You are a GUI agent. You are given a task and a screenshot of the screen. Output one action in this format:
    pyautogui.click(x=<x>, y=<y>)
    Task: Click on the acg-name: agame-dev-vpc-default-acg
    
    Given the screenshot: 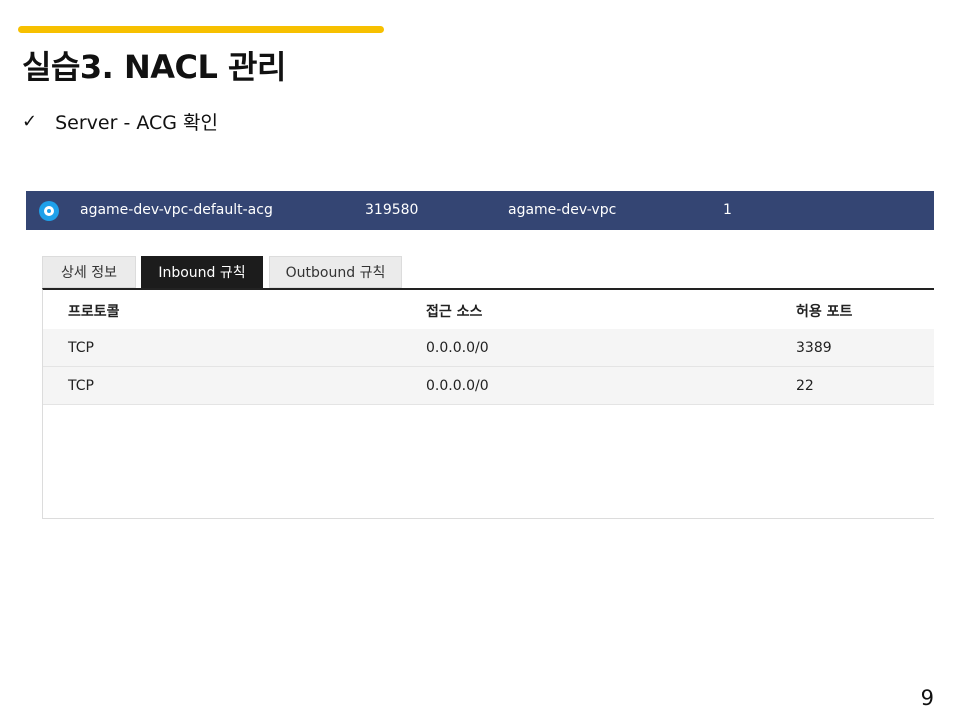 What is the action you would take?
    pyautogui.click(x=176, y=210)
    